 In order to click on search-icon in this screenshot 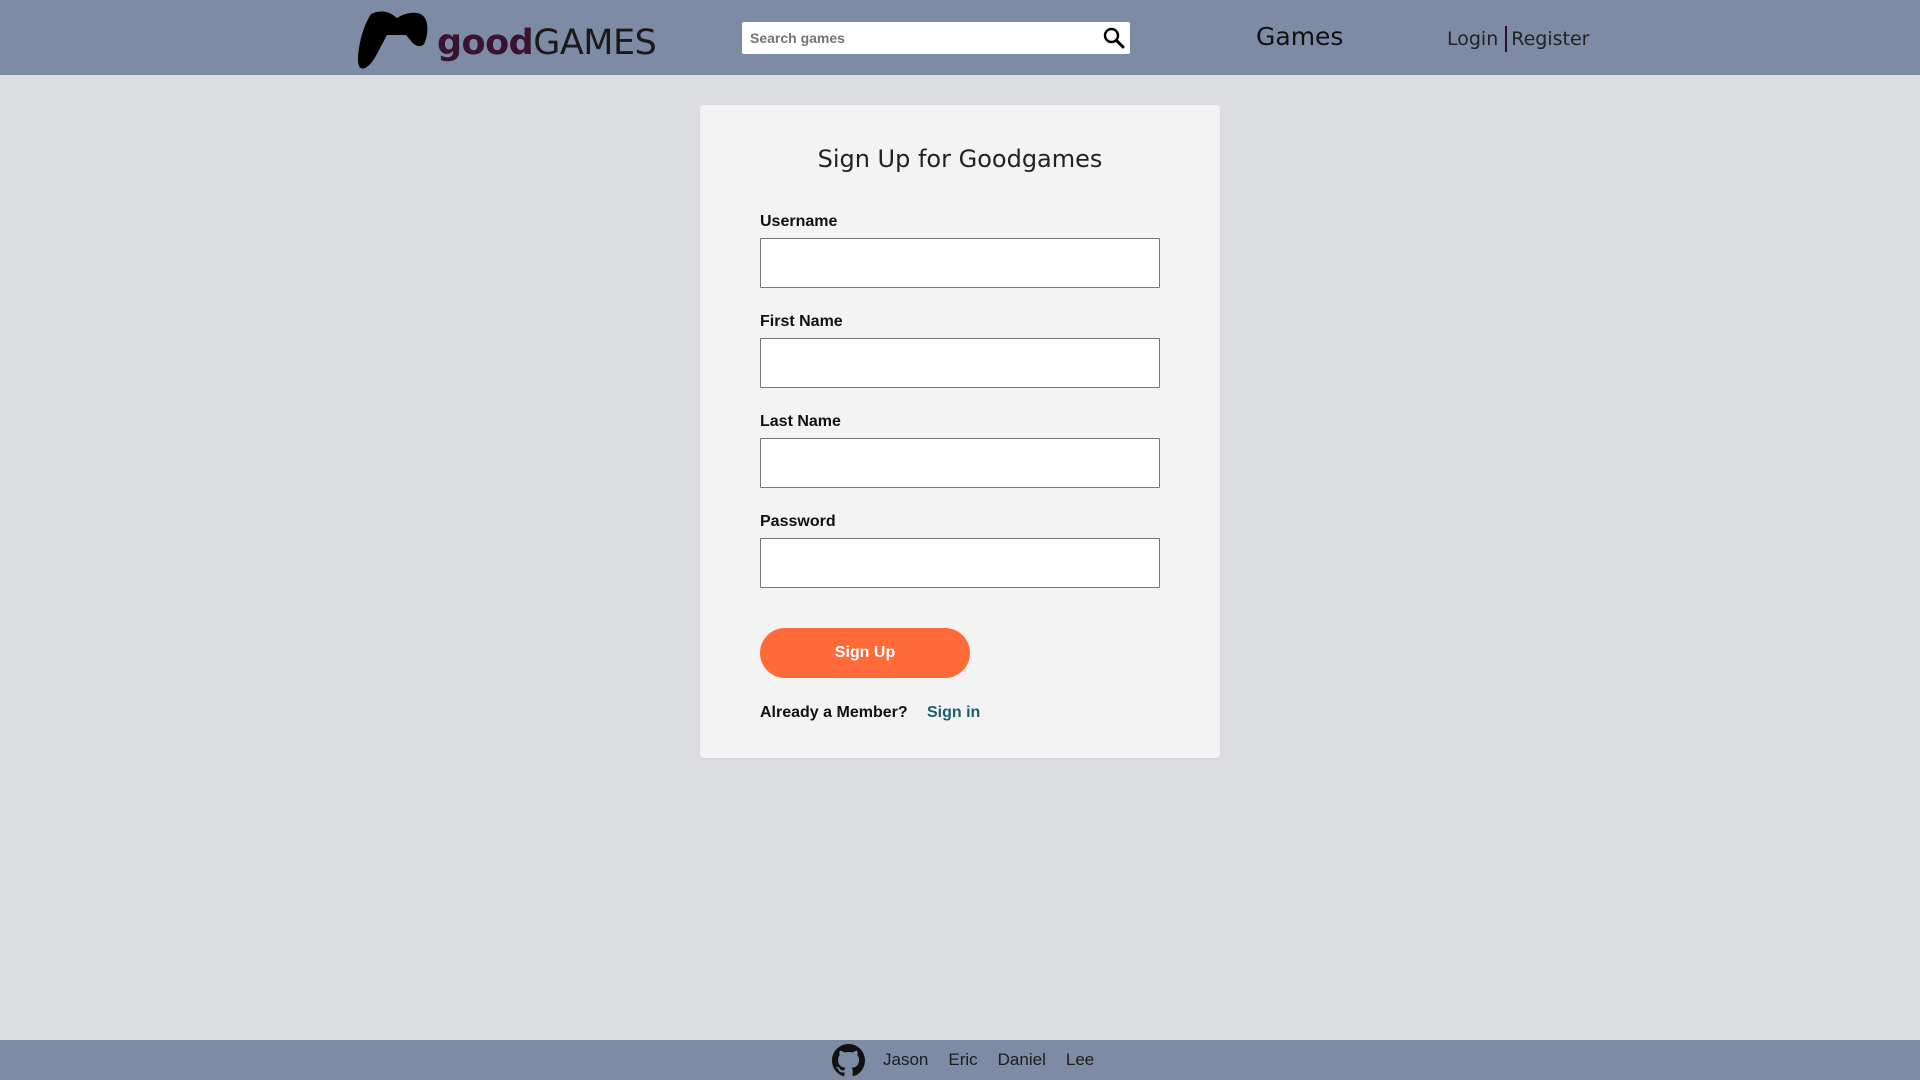, I will do `click(1114, 38)`.